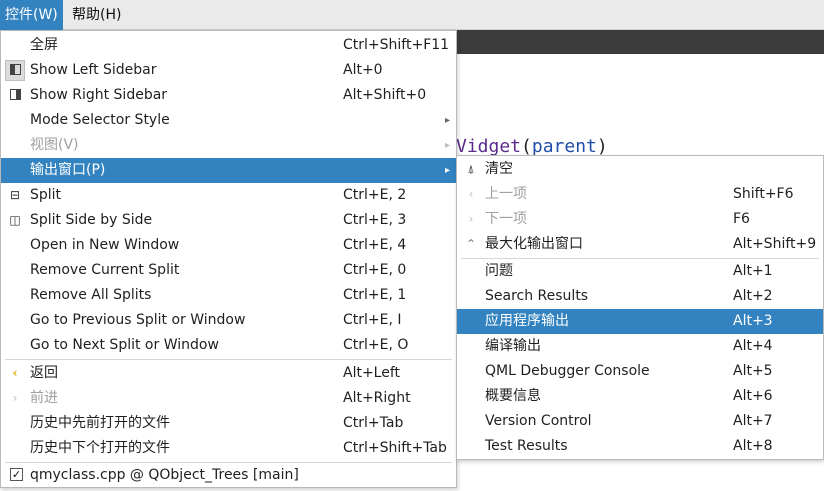 The height and width of the screenshot is (491, 824). I want to click on menu-item-label: 视图(V), so click(54, 145).